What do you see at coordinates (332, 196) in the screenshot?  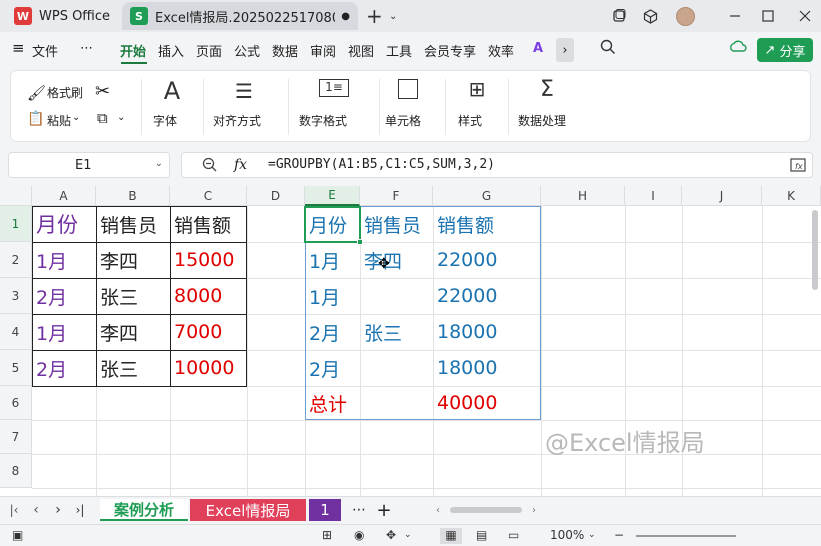 I see `column-header-e: E` at bounding box center [332, 196].